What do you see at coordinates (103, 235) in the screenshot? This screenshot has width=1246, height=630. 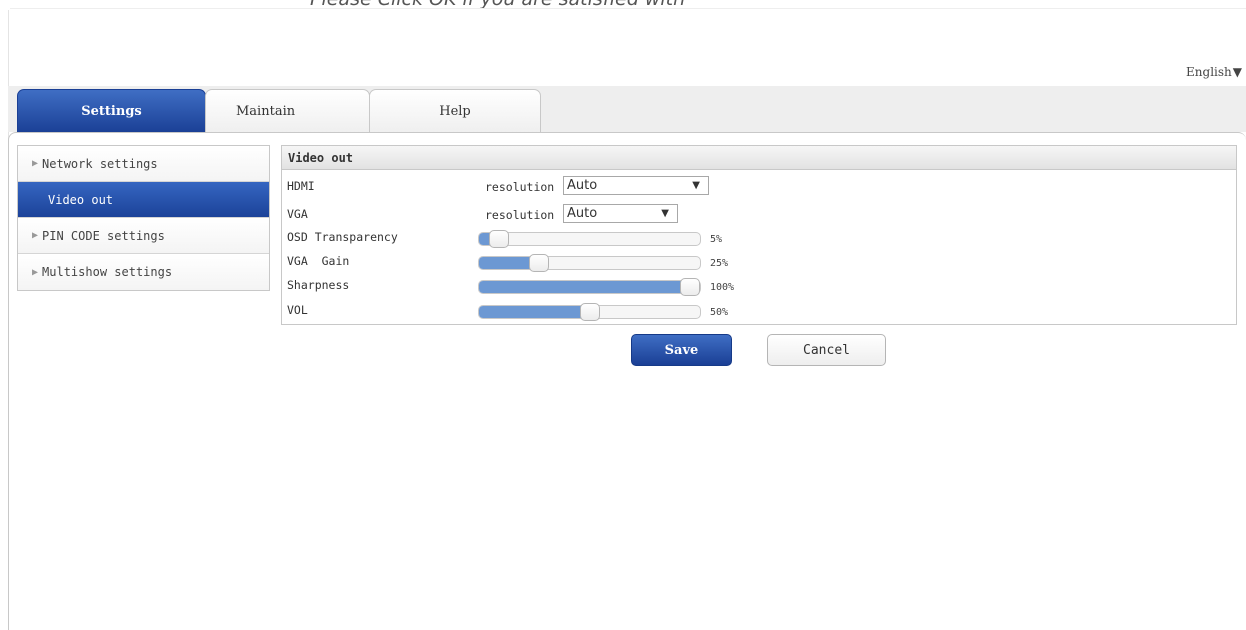 I see `sidebar-item-label: PIN CODE settings` at bounding box center [103, 235].